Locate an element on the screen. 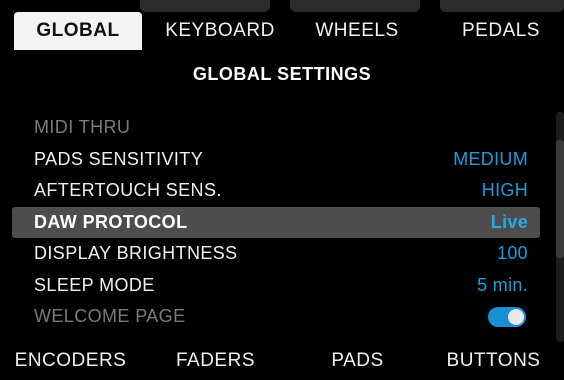  bottom-button-faders: FADERS is located at coordinates (215, 361).